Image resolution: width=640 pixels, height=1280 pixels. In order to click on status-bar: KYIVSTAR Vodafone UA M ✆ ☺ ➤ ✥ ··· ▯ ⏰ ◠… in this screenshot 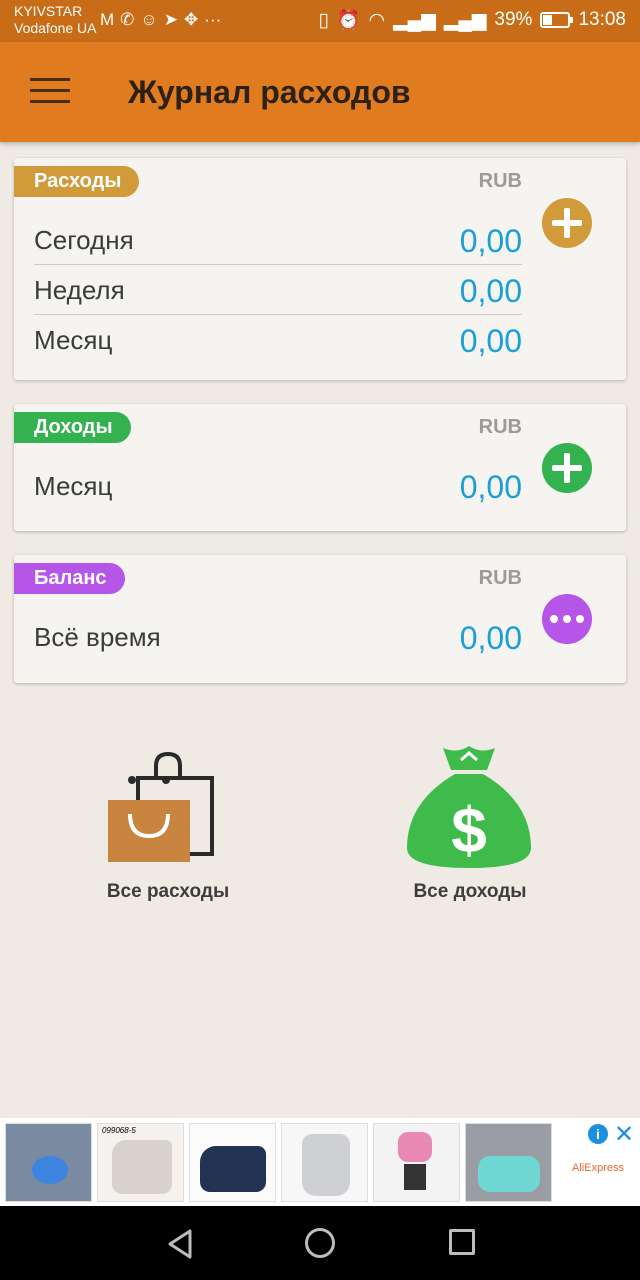, I will do `click(320, 21)`.